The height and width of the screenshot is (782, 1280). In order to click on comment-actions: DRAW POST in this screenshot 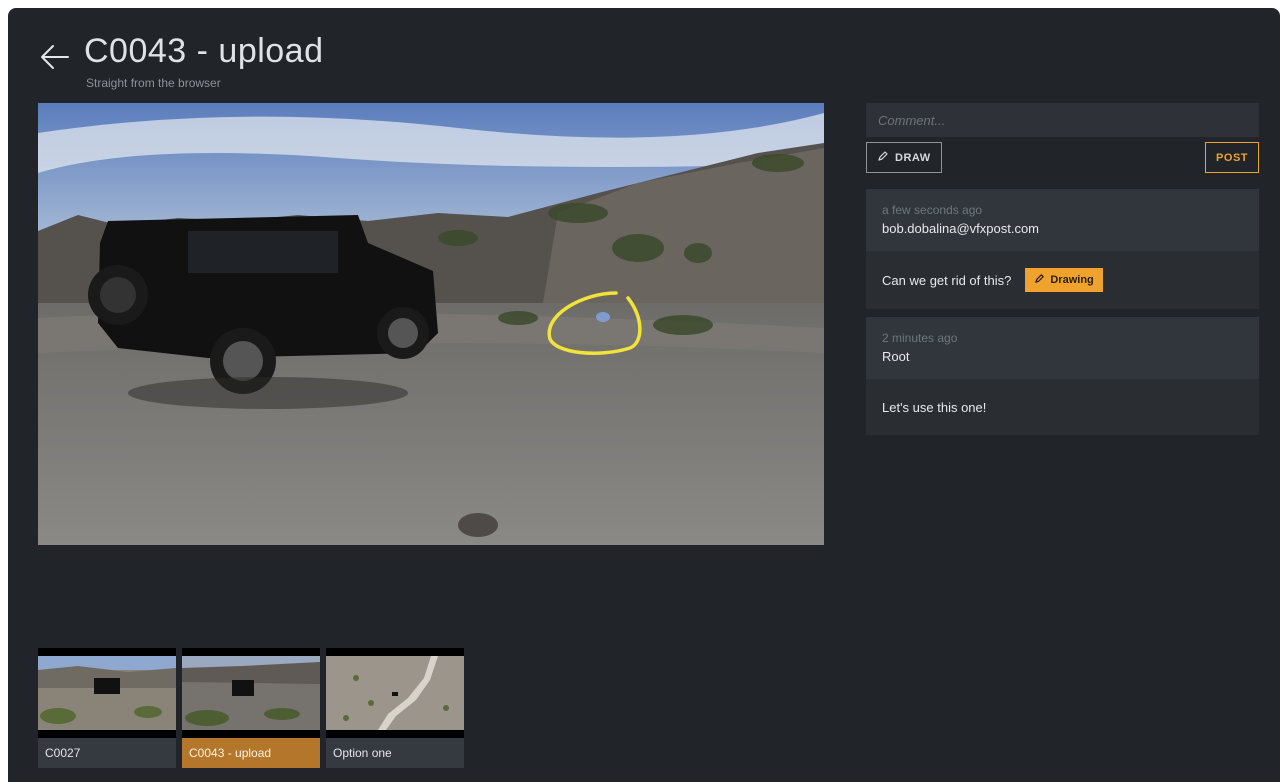, I will do `click(1062, 159)`.